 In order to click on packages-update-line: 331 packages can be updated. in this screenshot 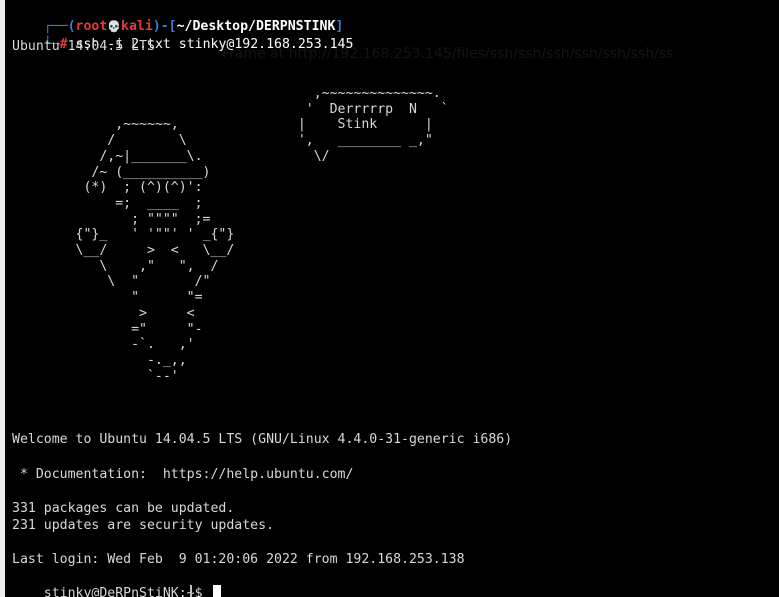, I will do `click(123, 508)`.